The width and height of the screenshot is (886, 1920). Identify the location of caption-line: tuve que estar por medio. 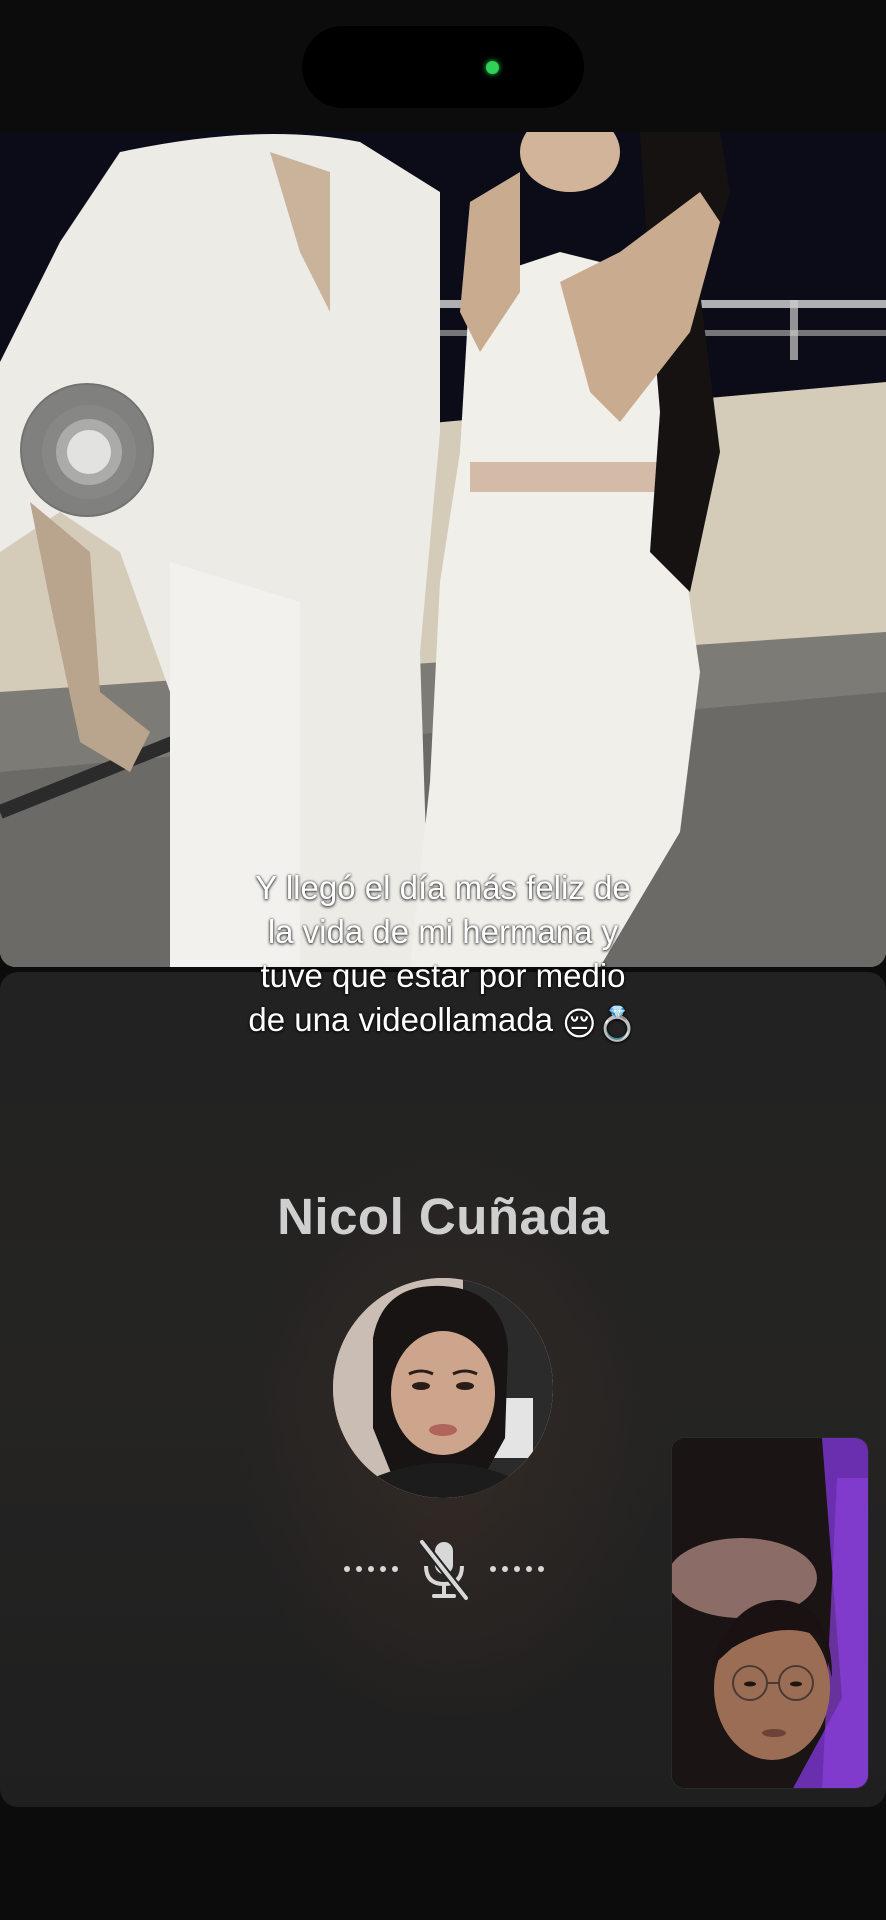
(443, 975).